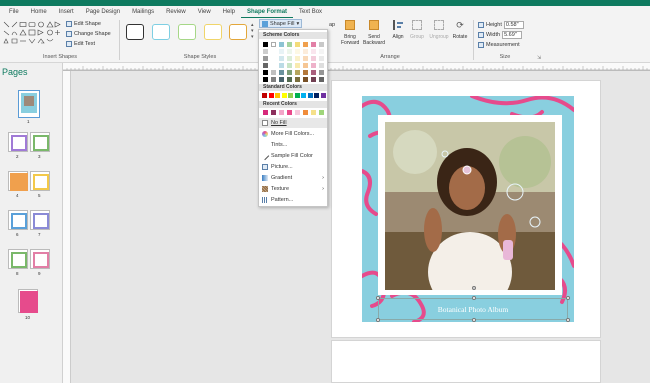 This screenshot has height=383, width=650. I want to click on ungroup-button: Ungroup, so click(439, 36).